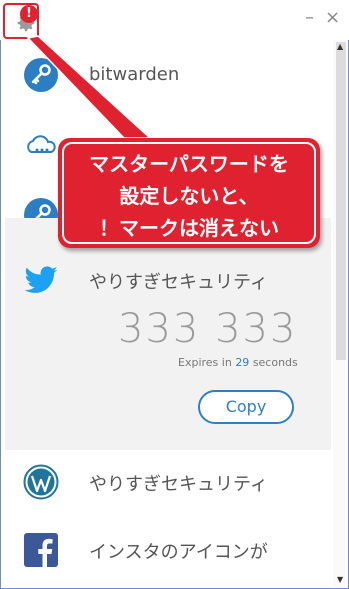 The width and height of the screenshot is (349, 589). What do you see at coordinates (134, 74) in the screenshot?
I see `item-name: bitwarden` at bounding box center [134, 74].